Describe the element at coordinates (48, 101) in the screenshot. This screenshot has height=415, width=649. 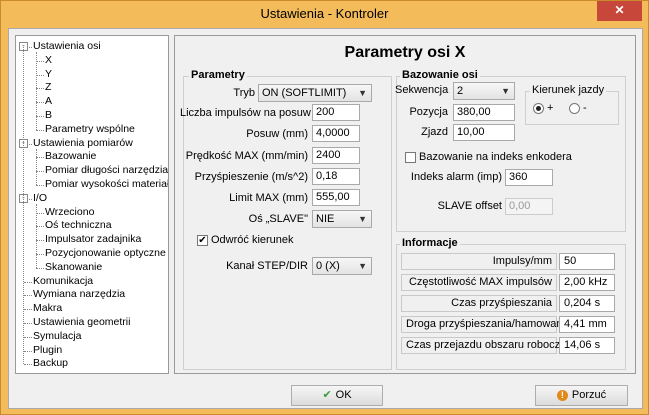
I see `tree-item: A` at that location.